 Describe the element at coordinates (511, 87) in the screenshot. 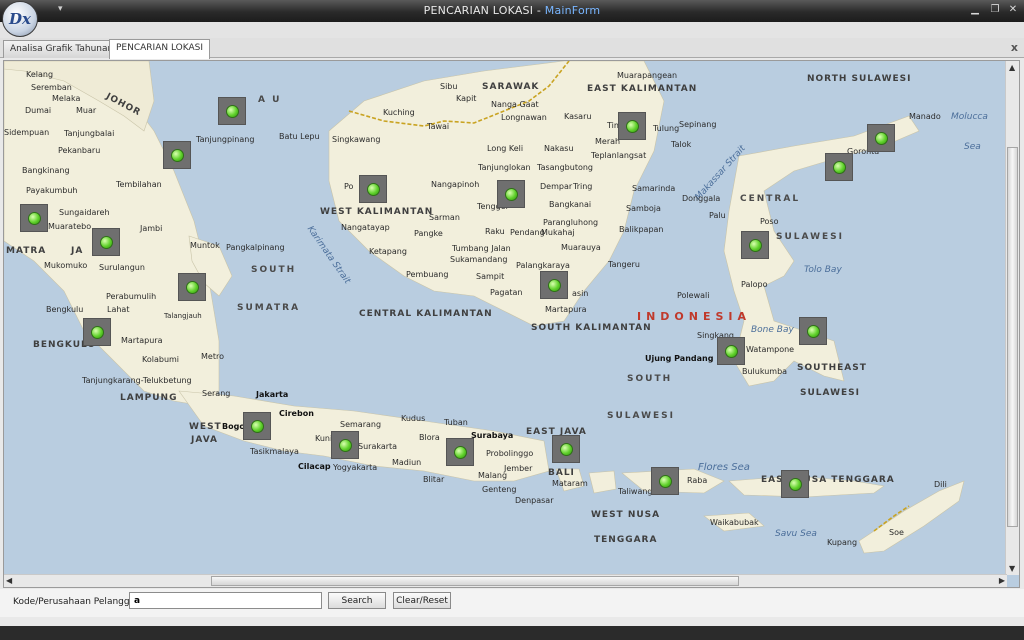

I see `map-label: SARAWAK` at that location.